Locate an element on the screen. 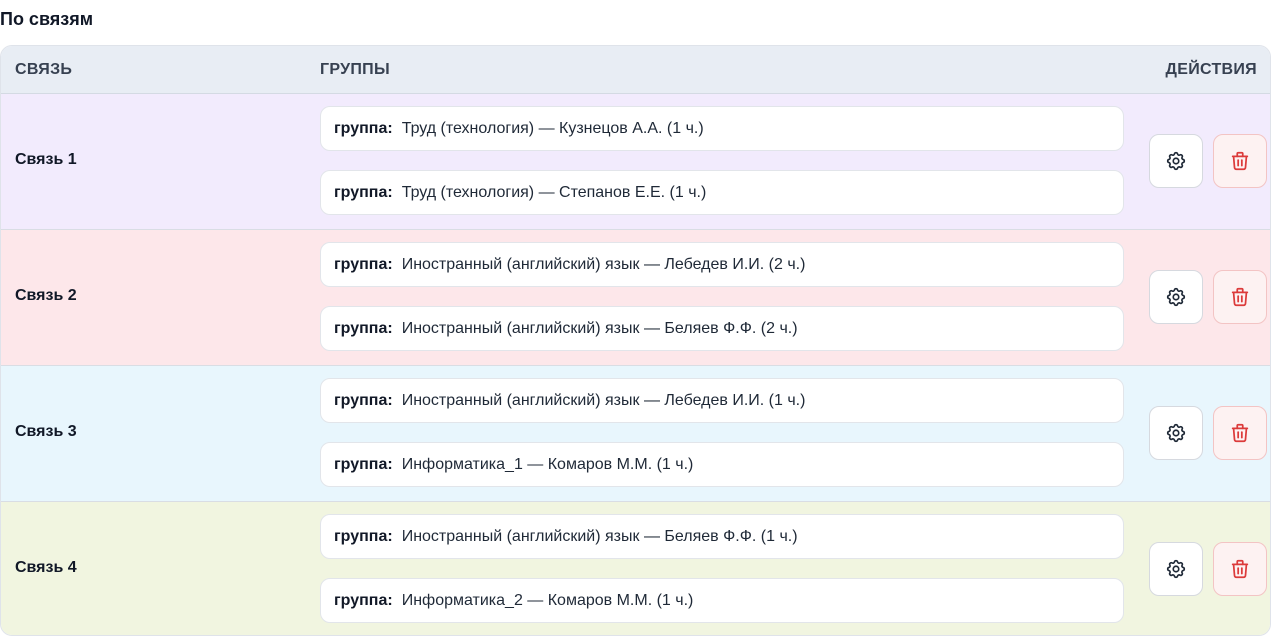  column-header-actions: ДЕЙСТВИЯ is located at coordinates (1211, 69).